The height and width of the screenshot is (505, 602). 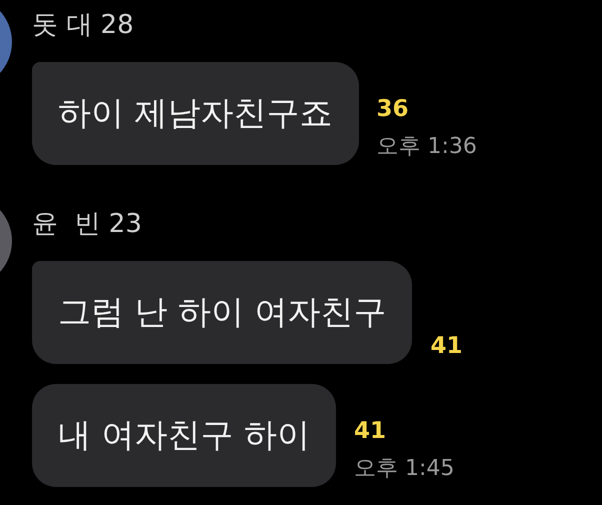 What do you see at coordinates (87, 224) in the screenshot?
I see `sender-name: 윤 빈 23` at bounding box center [87, 224].